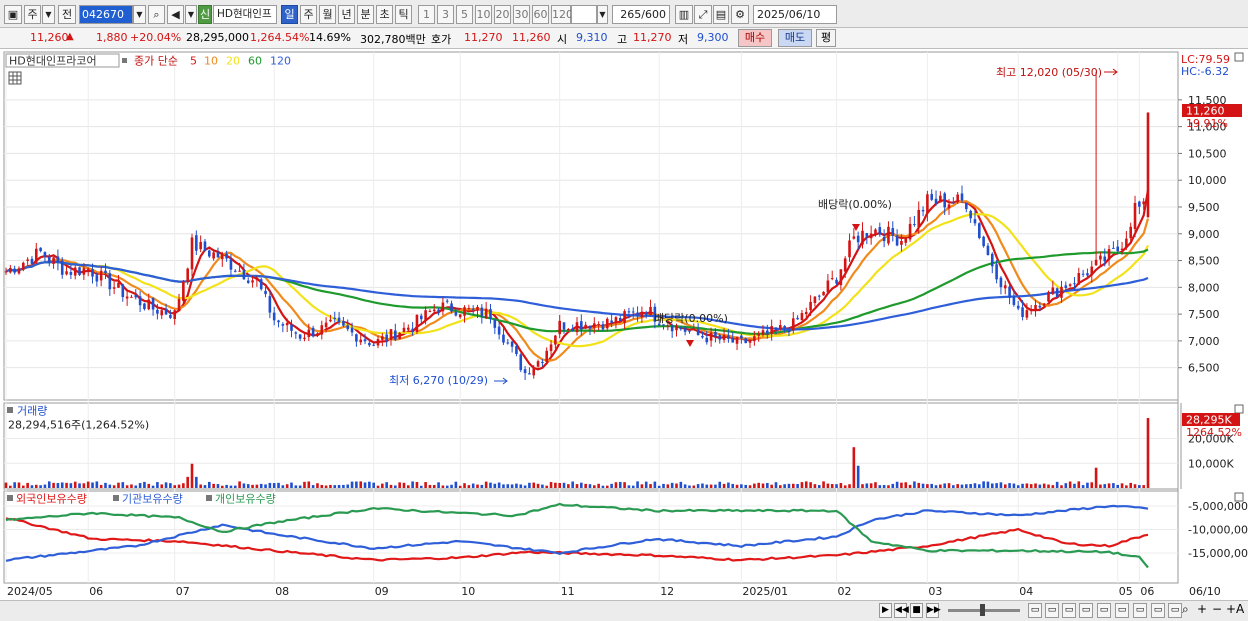  What do you see at coordinates (445, 14) in the screenshot?
I see `interval-button-3: 3` at bounding box center [445, 14].